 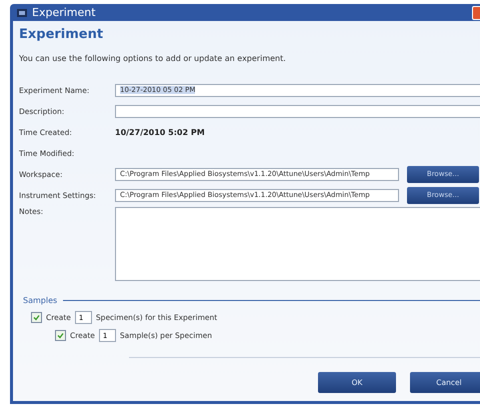 What do you see at coordinates (61, 34) in the screenshot?
I see `dialog-heading: Experiment` at bounding box center [61, 34].